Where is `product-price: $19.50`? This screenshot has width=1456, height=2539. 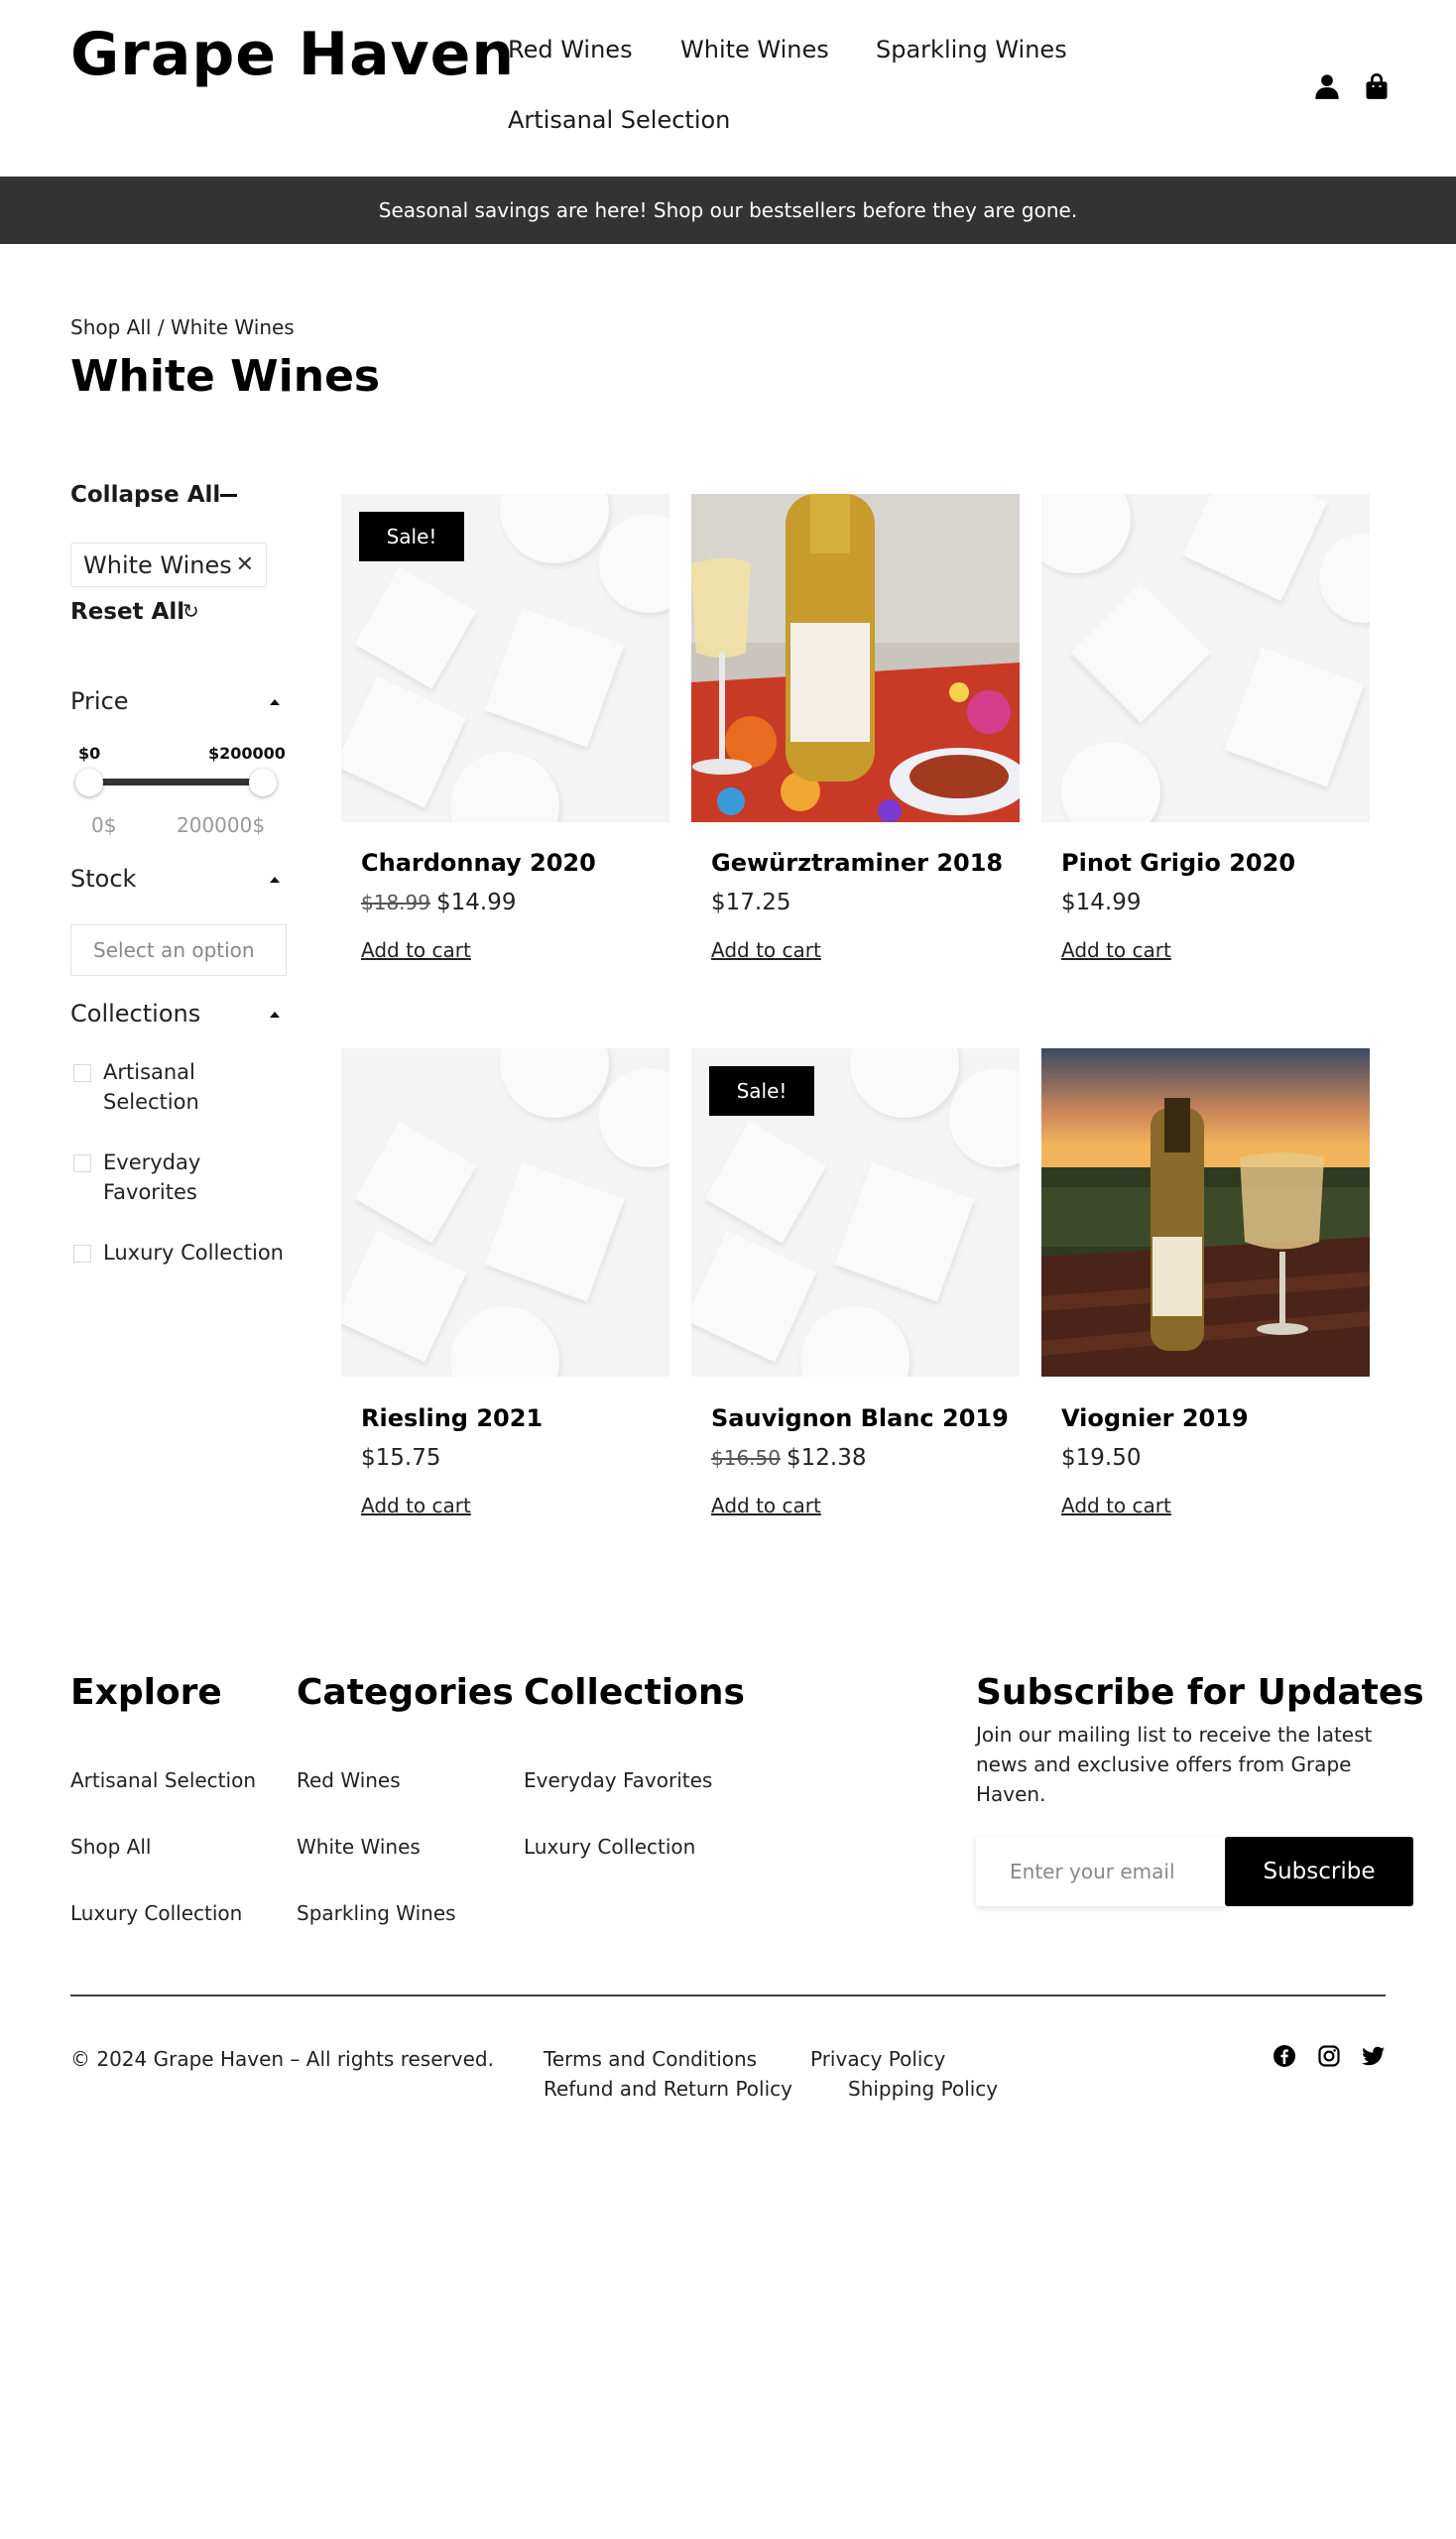
product-price: $19.50 is located at coordinates (1101, 1458).